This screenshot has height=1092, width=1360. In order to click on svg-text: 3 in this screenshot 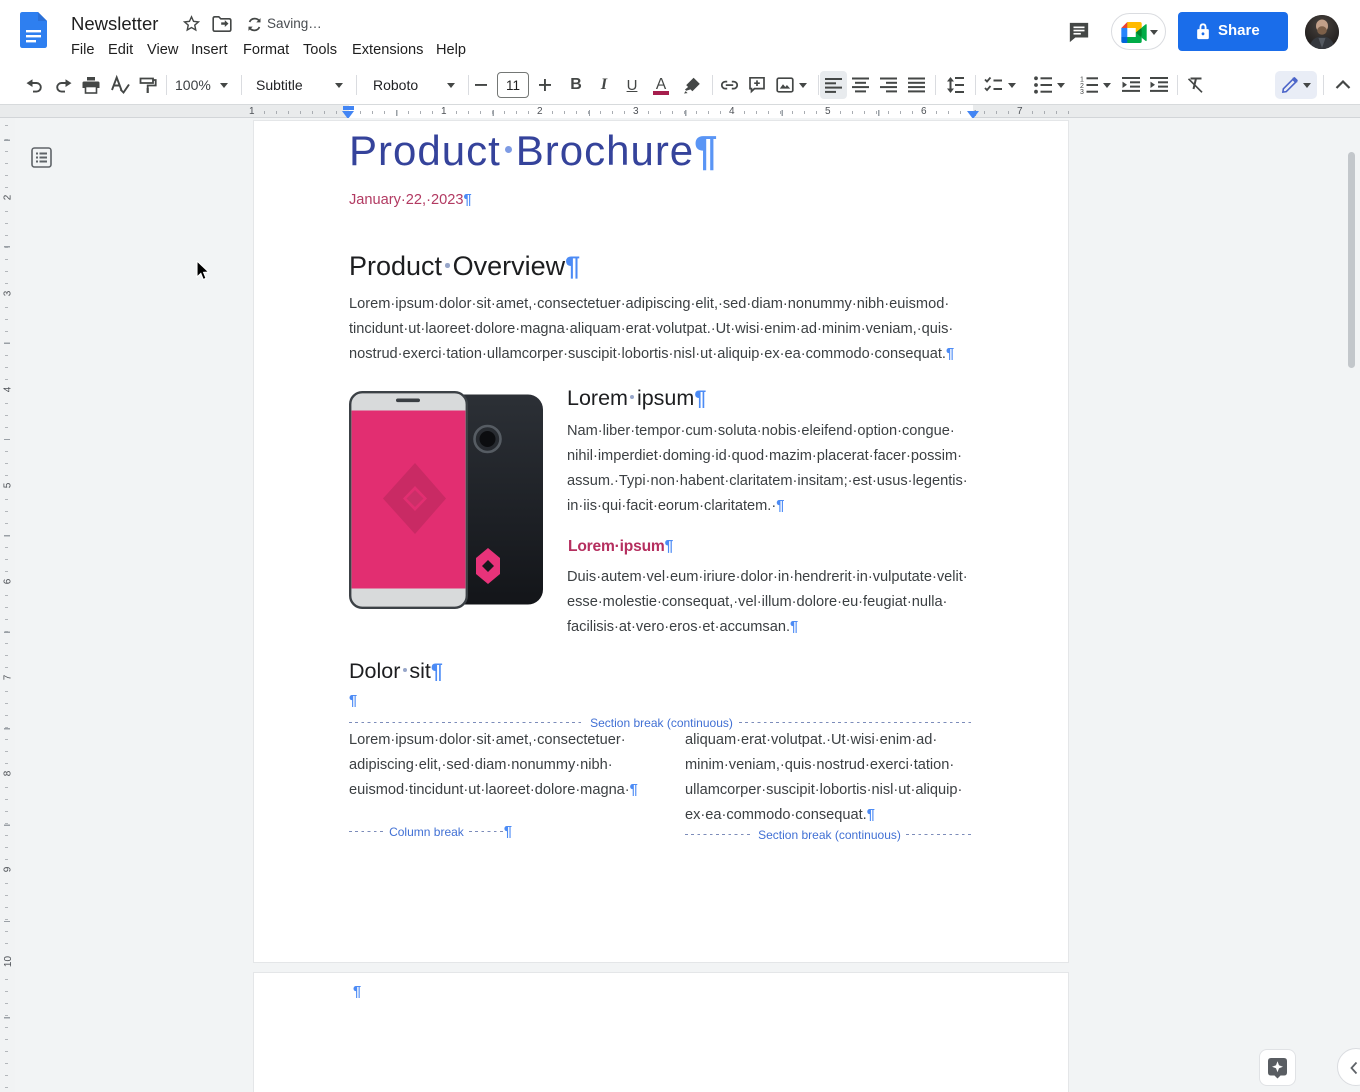, I will do `click(1082, 92)`.